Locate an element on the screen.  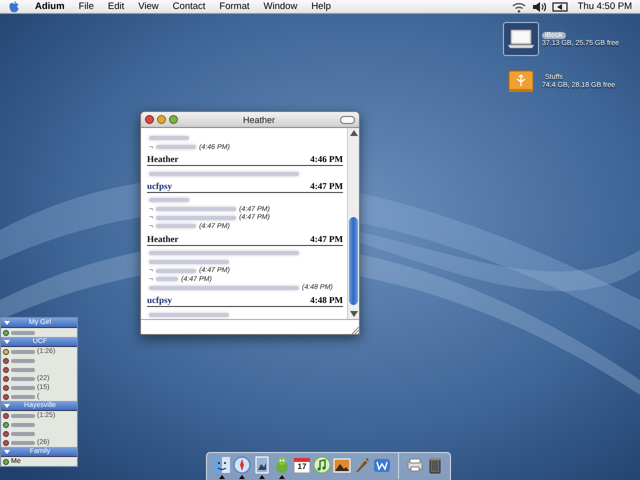
photo-icon is located at coordinates (342, 465).